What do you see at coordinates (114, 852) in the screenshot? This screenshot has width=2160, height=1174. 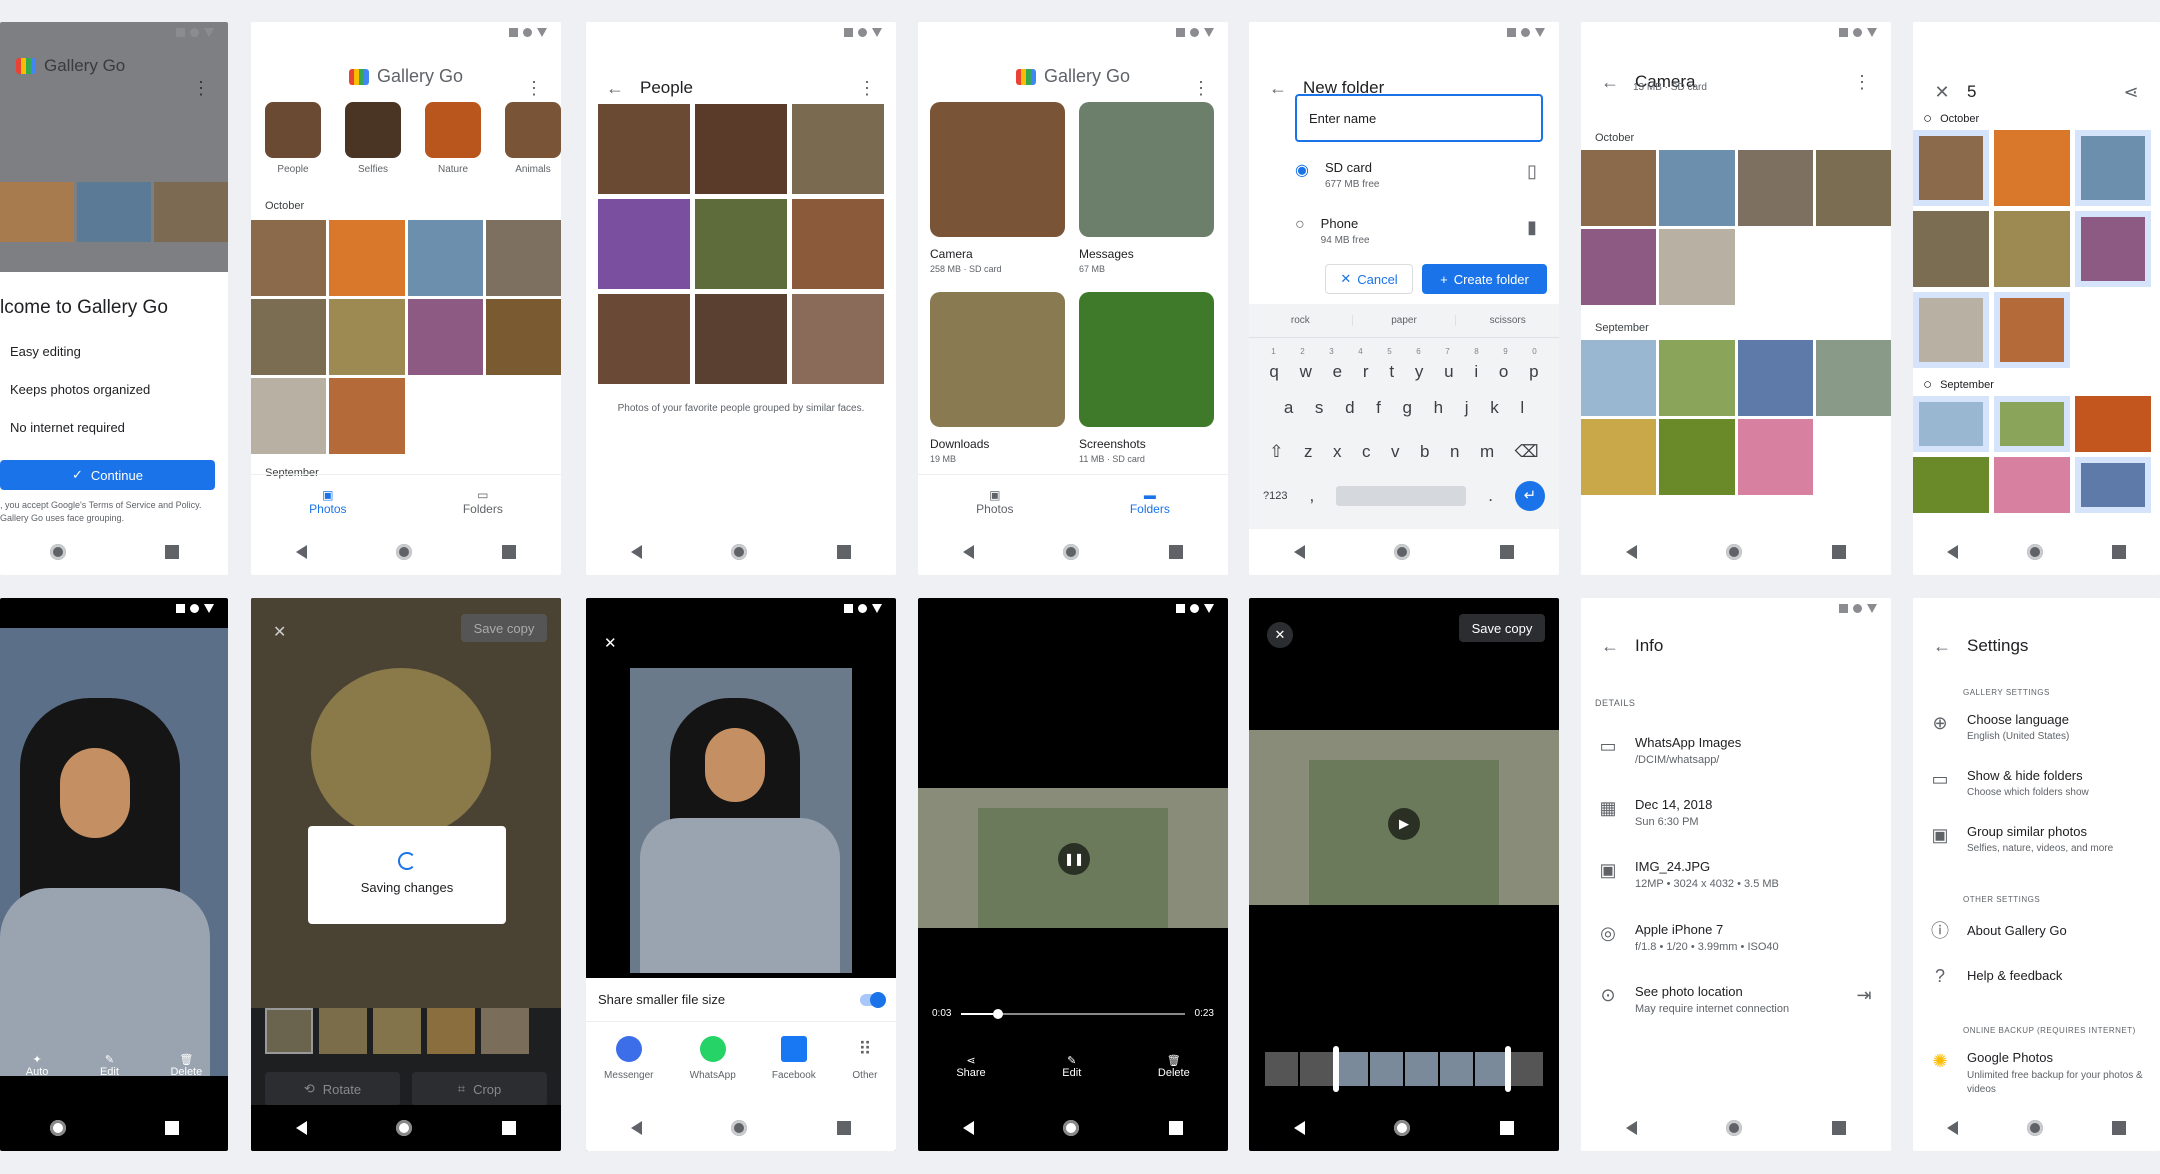 I see `viewer-photo` at bounding box center [114, 852].